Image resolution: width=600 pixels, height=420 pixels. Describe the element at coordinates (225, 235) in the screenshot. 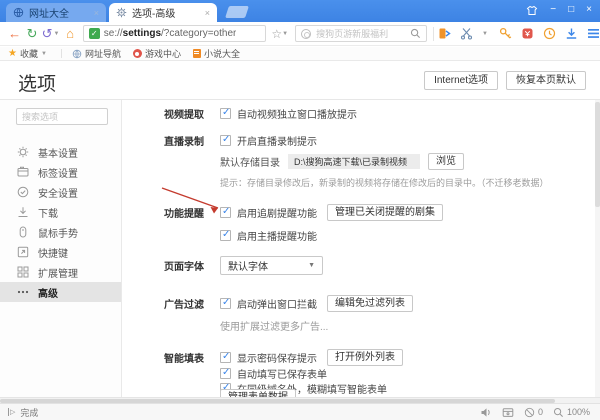

I see `checkbox-anchor-remind` at that location.